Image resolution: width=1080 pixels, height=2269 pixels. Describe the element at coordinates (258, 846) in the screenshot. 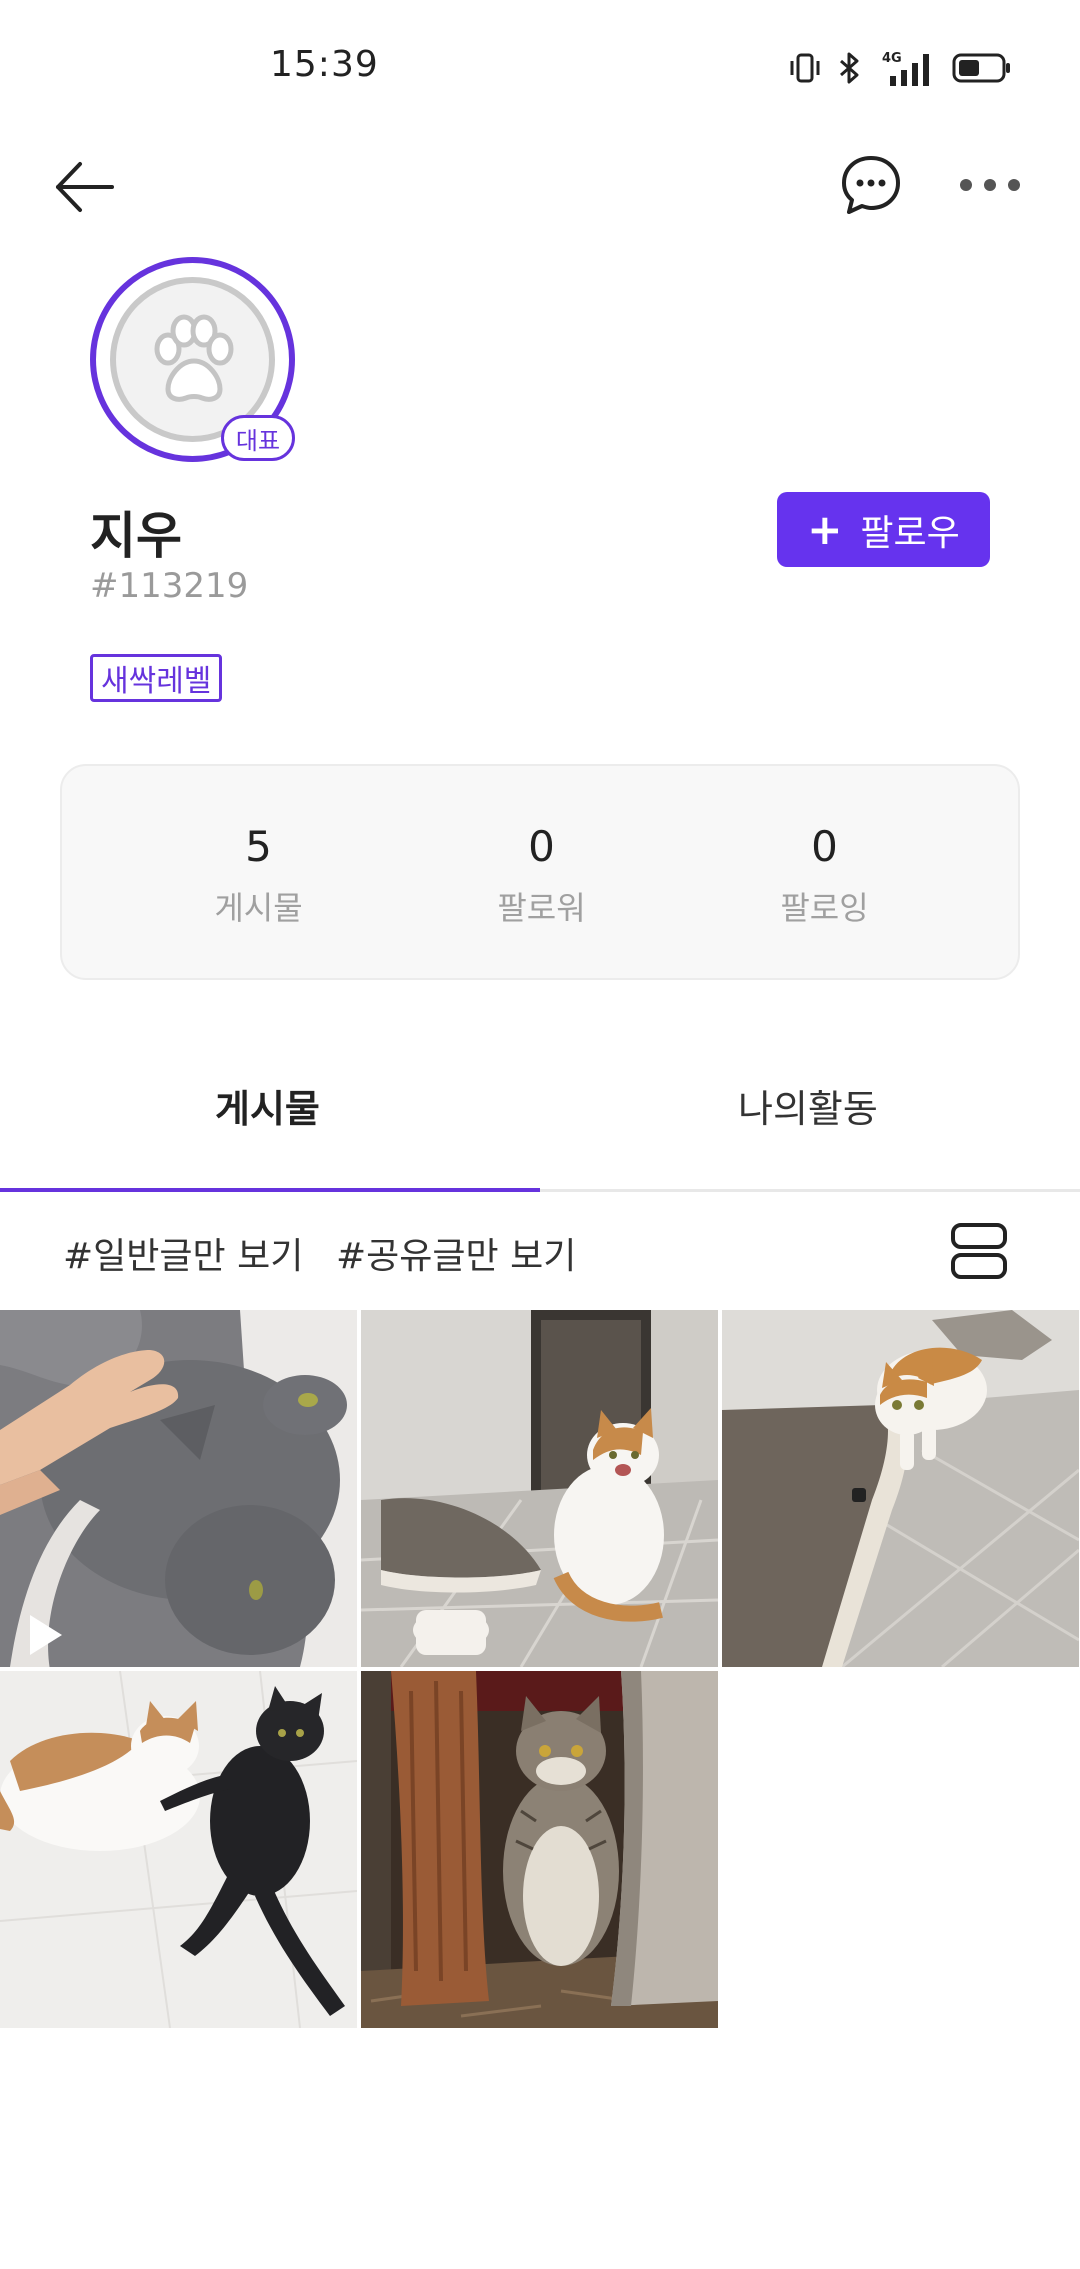

I see `stat-value: 5` at that location.